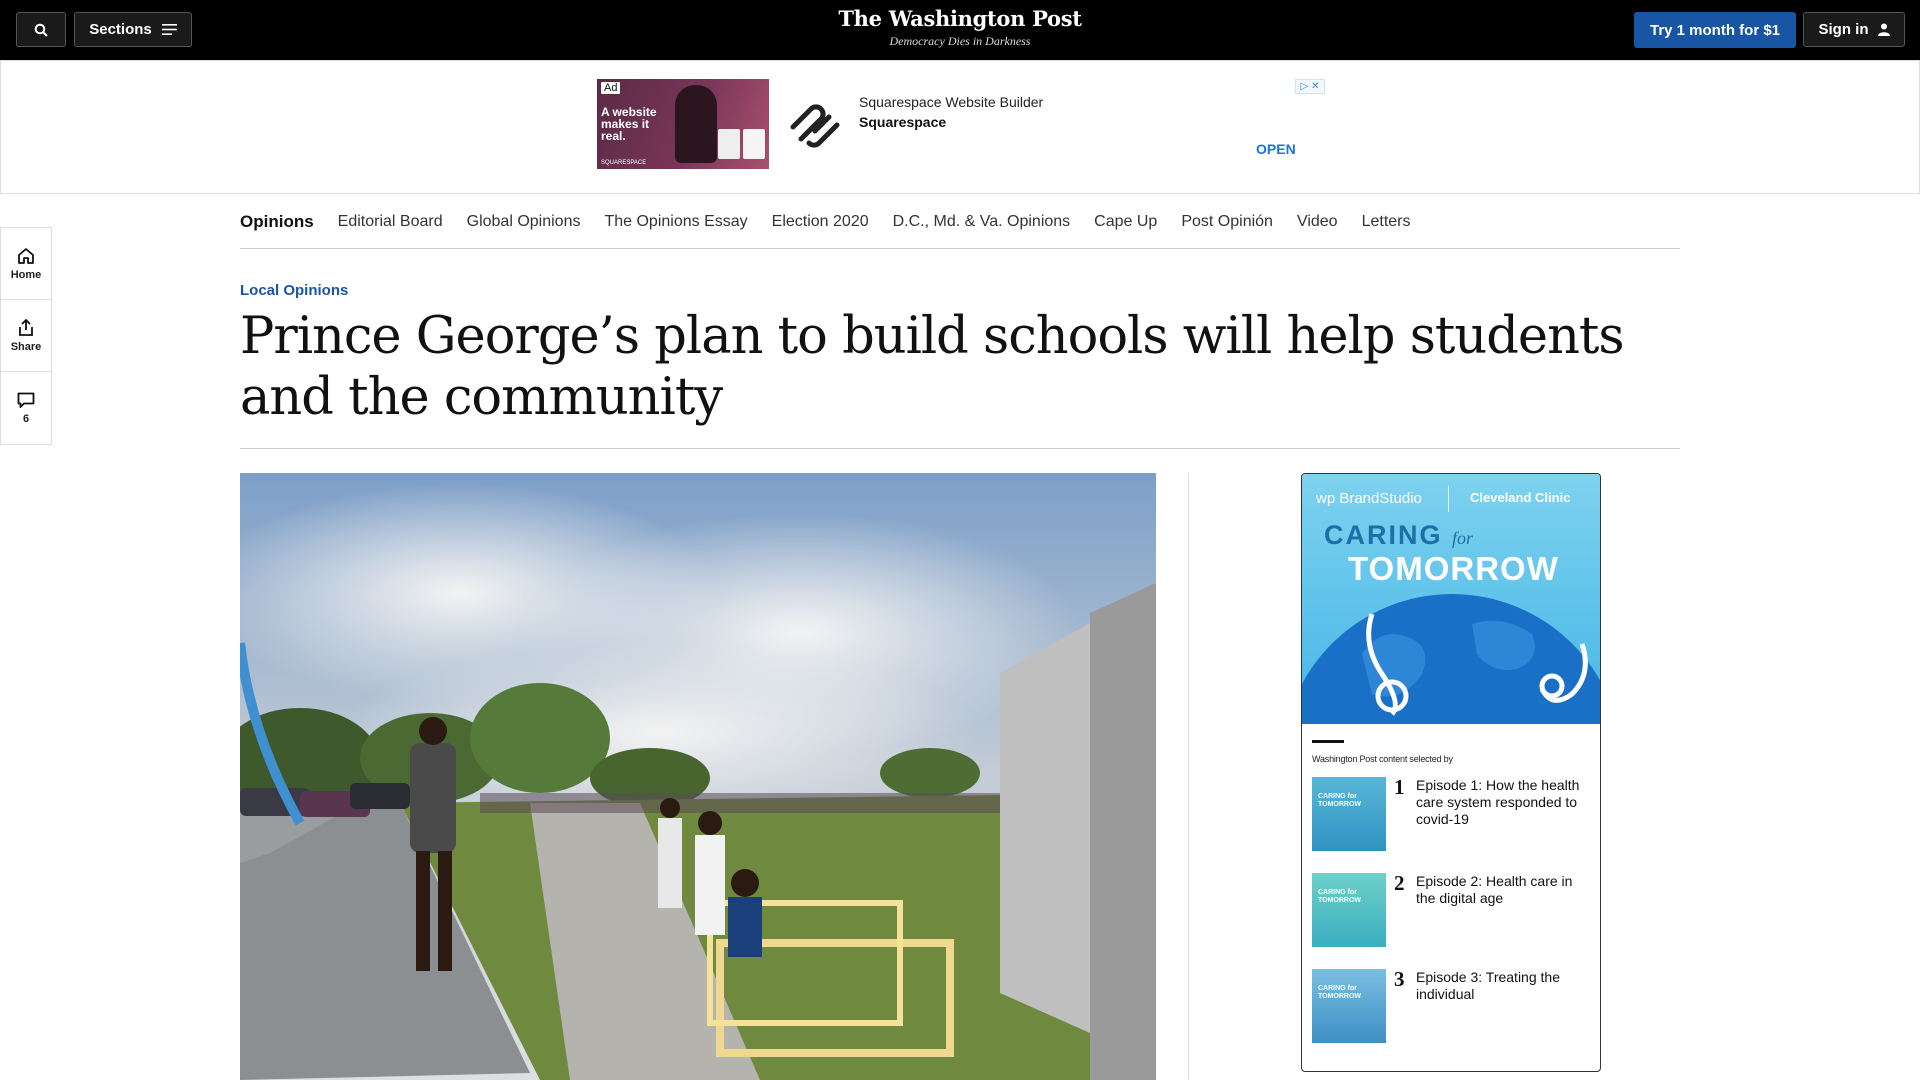  Describe the element at coordinates (815, 126) in the screenshot. I see `squarespace-logo-icon` at that location.